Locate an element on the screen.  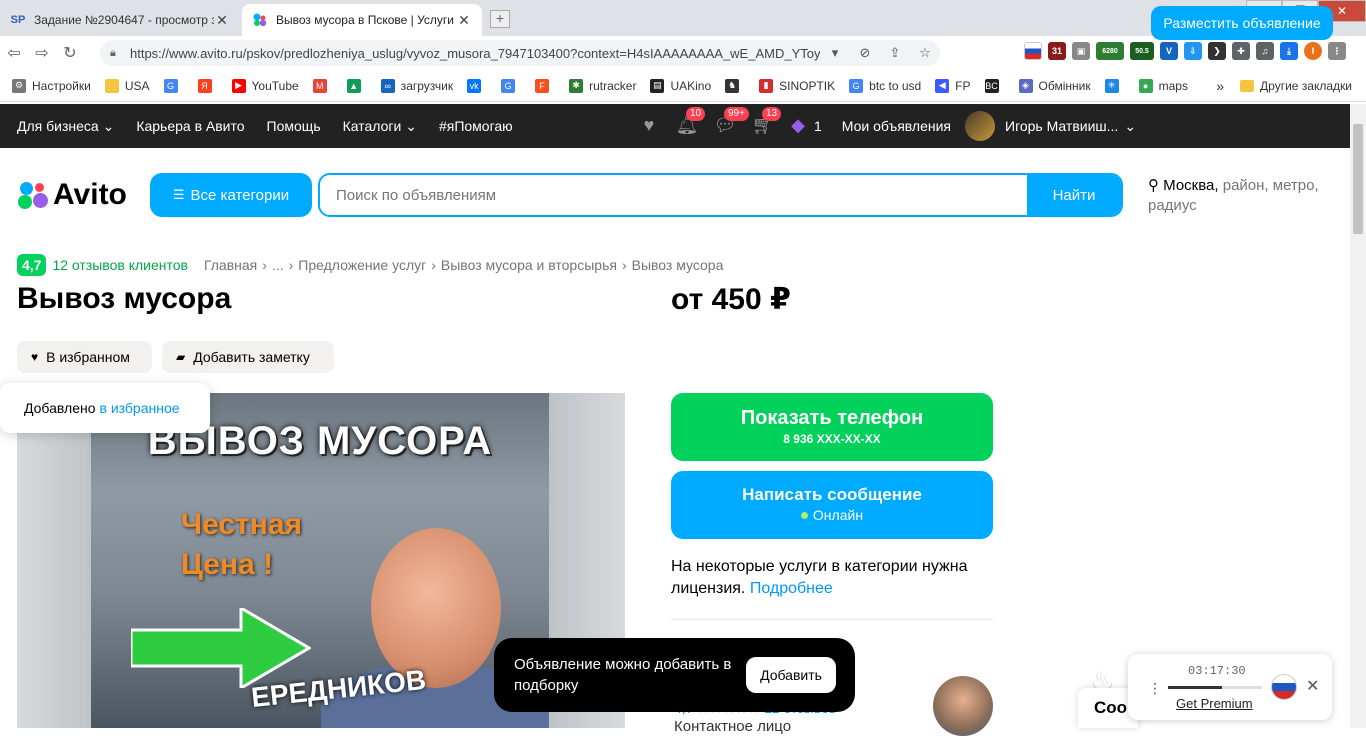
widget-menu-icon: ⋮ is located at coordinates (1155, 688).